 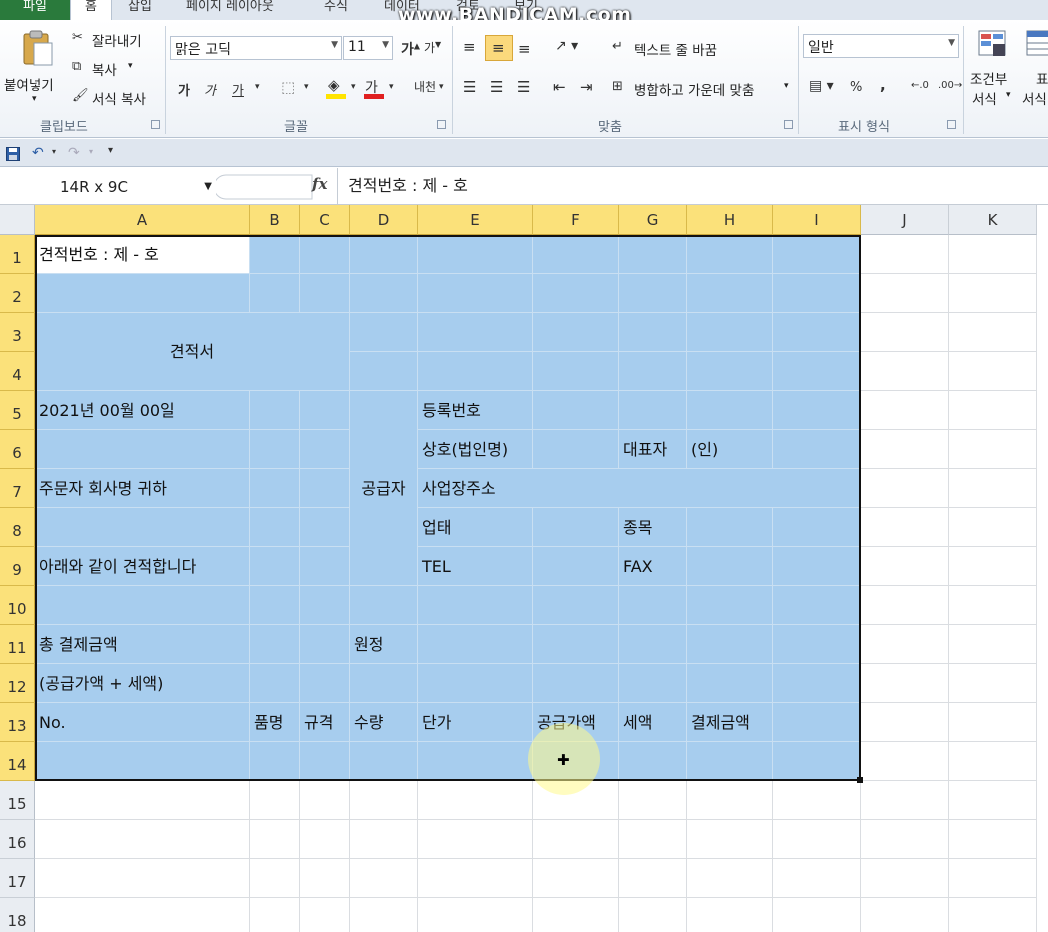 What do you see at coordinates (38, 153) in the screenshot?
I see `undo-icon: ↶` at bounding box center [38, 153].